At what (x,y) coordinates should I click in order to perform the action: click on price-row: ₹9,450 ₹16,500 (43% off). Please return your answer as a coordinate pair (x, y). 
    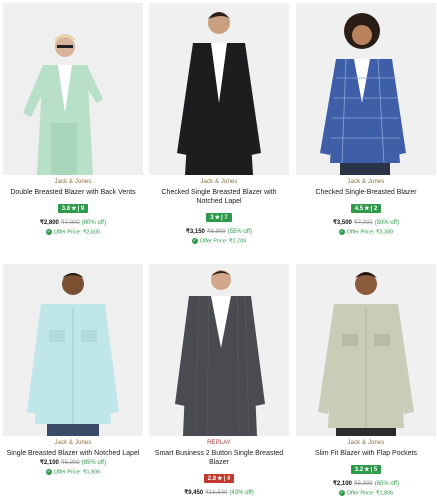
    Looking at the image, I should click on (219, 492).